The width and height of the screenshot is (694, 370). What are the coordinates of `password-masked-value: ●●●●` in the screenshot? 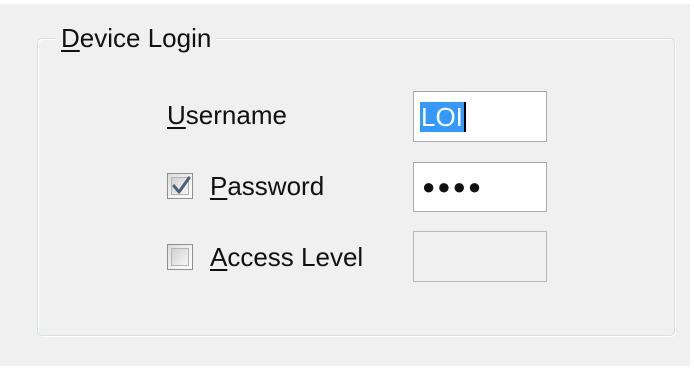 It's located at (453, 186).